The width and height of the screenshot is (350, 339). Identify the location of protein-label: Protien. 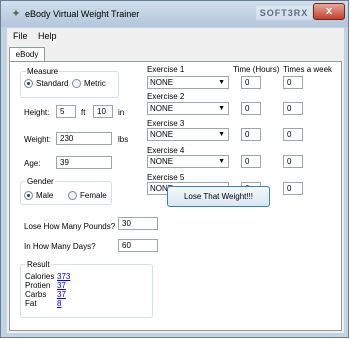
(38, 285).